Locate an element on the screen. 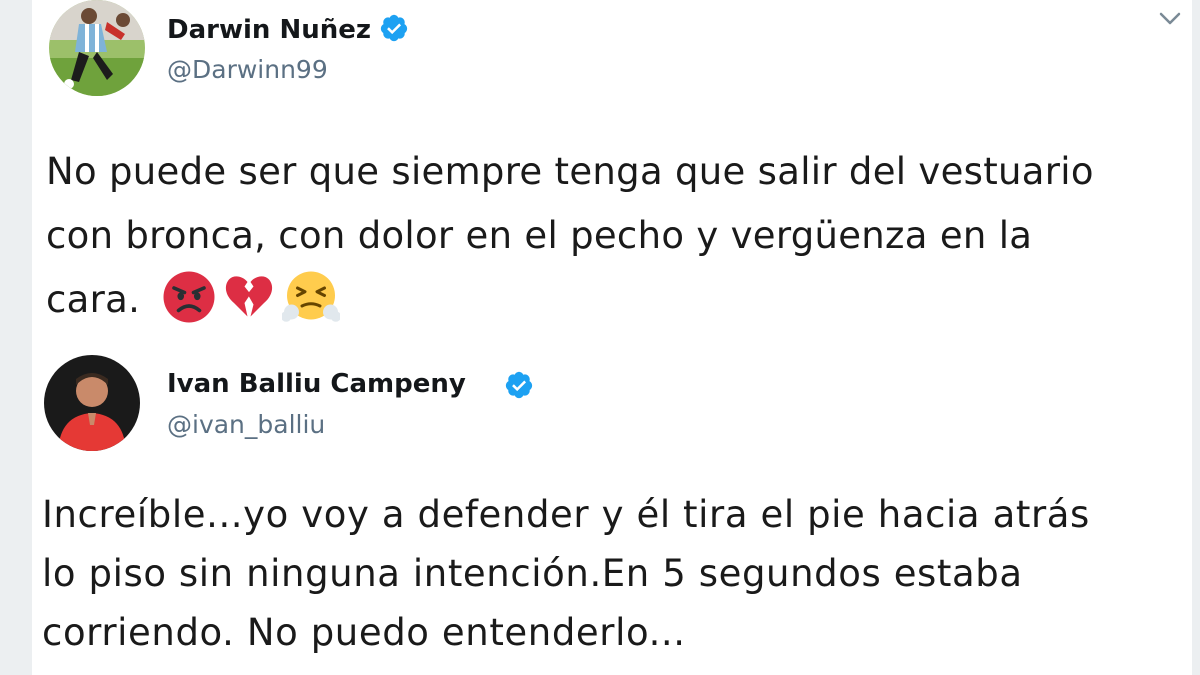  avatar-photo-soccer-player is located at coordinates (97, 48).